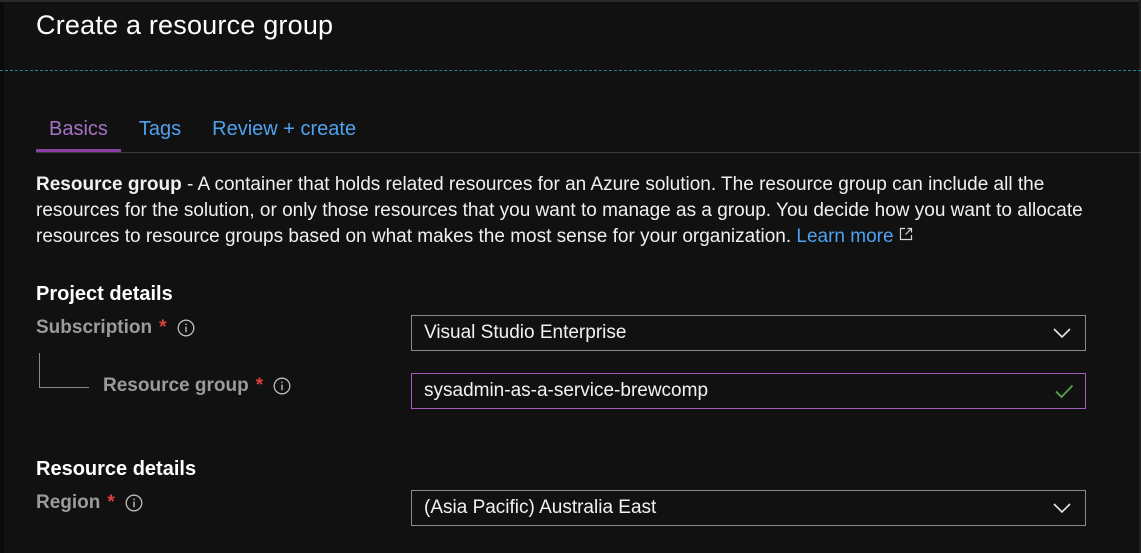  Describe the element at coordinates (525, 332) in the screenshot. I see `subscription-value: Visual Studio Enterprise` at that location.